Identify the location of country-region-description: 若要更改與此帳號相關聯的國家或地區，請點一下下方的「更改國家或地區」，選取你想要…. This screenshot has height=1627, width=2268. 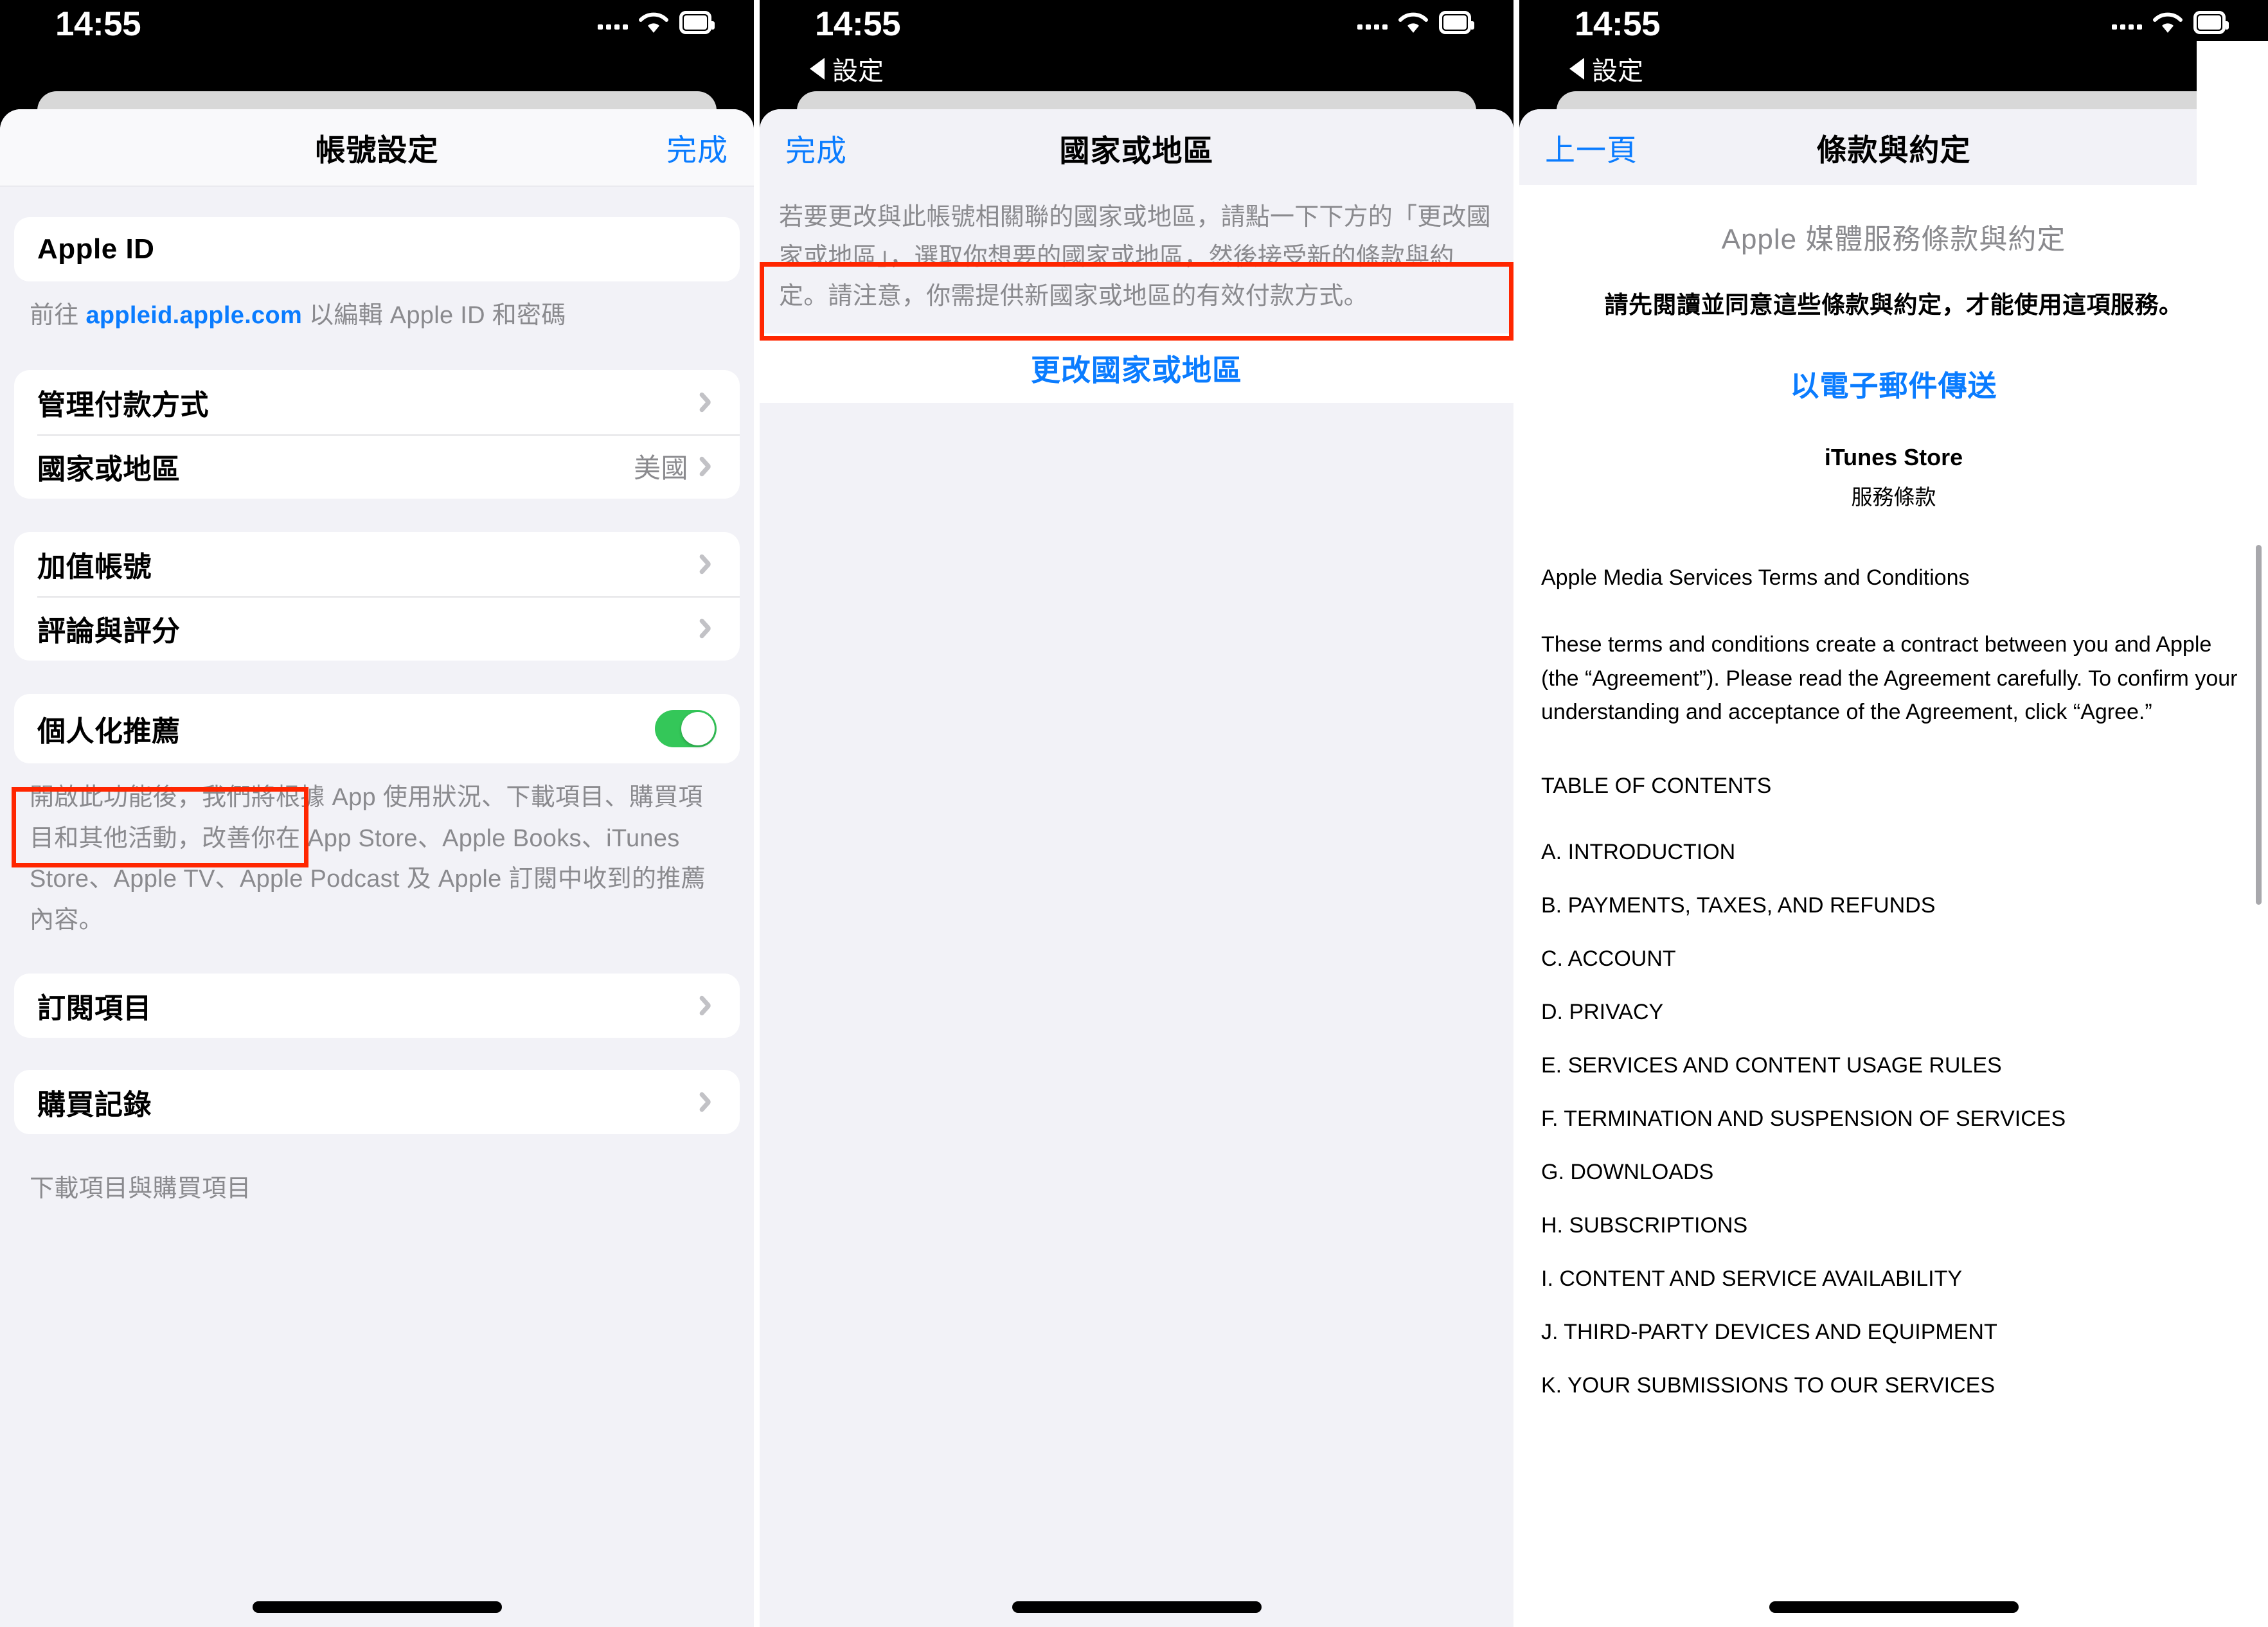
(1135, 257).